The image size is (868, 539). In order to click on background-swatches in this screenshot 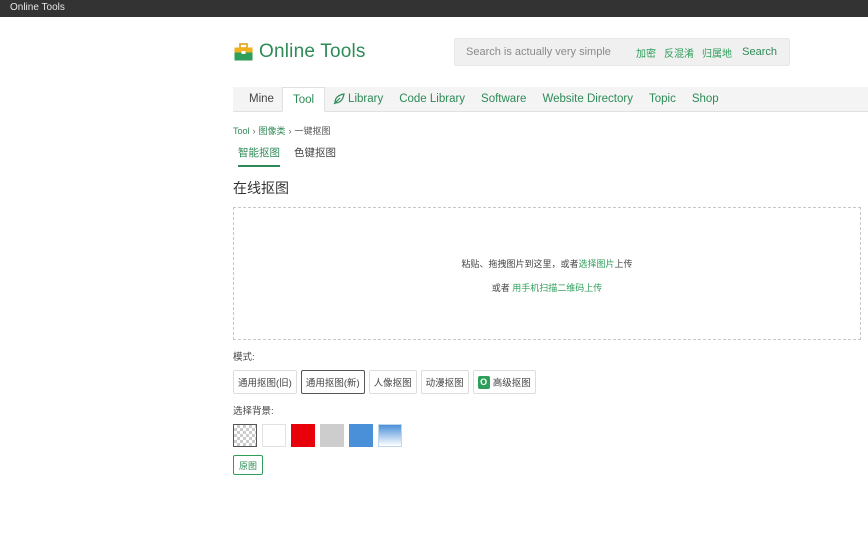, I will do `click(320, 435)`.